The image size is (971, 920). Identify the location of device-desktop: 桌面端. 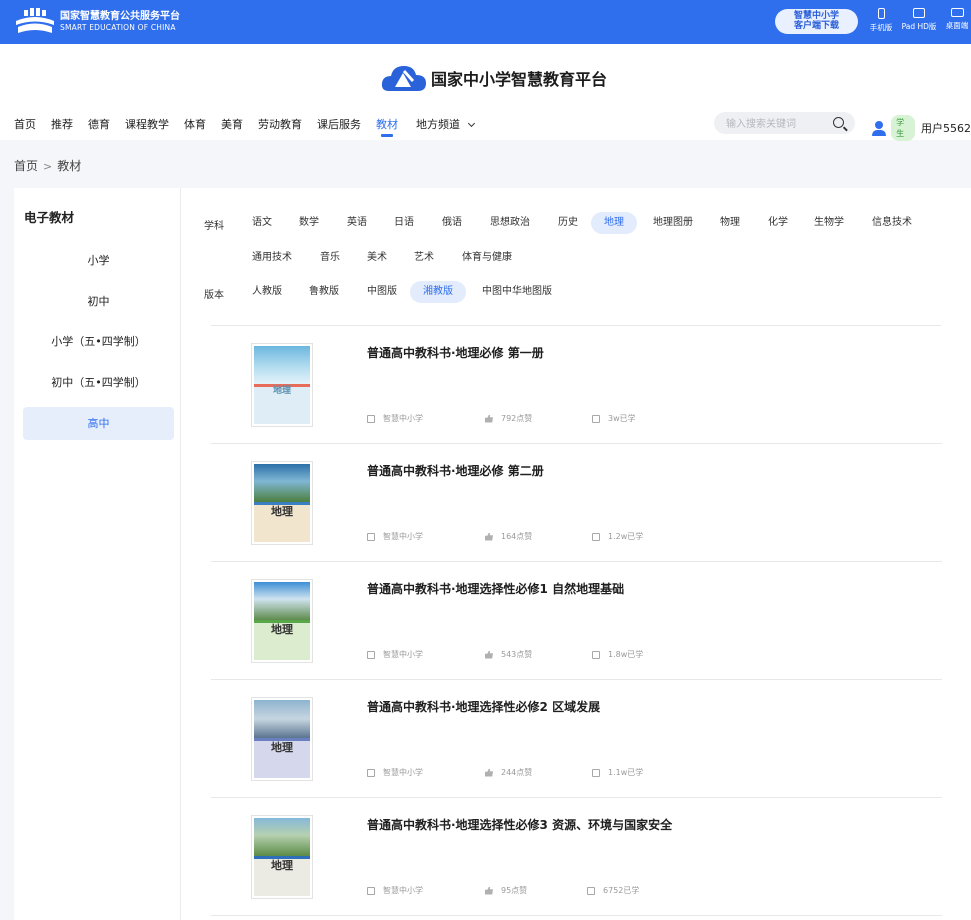
(956, 19).